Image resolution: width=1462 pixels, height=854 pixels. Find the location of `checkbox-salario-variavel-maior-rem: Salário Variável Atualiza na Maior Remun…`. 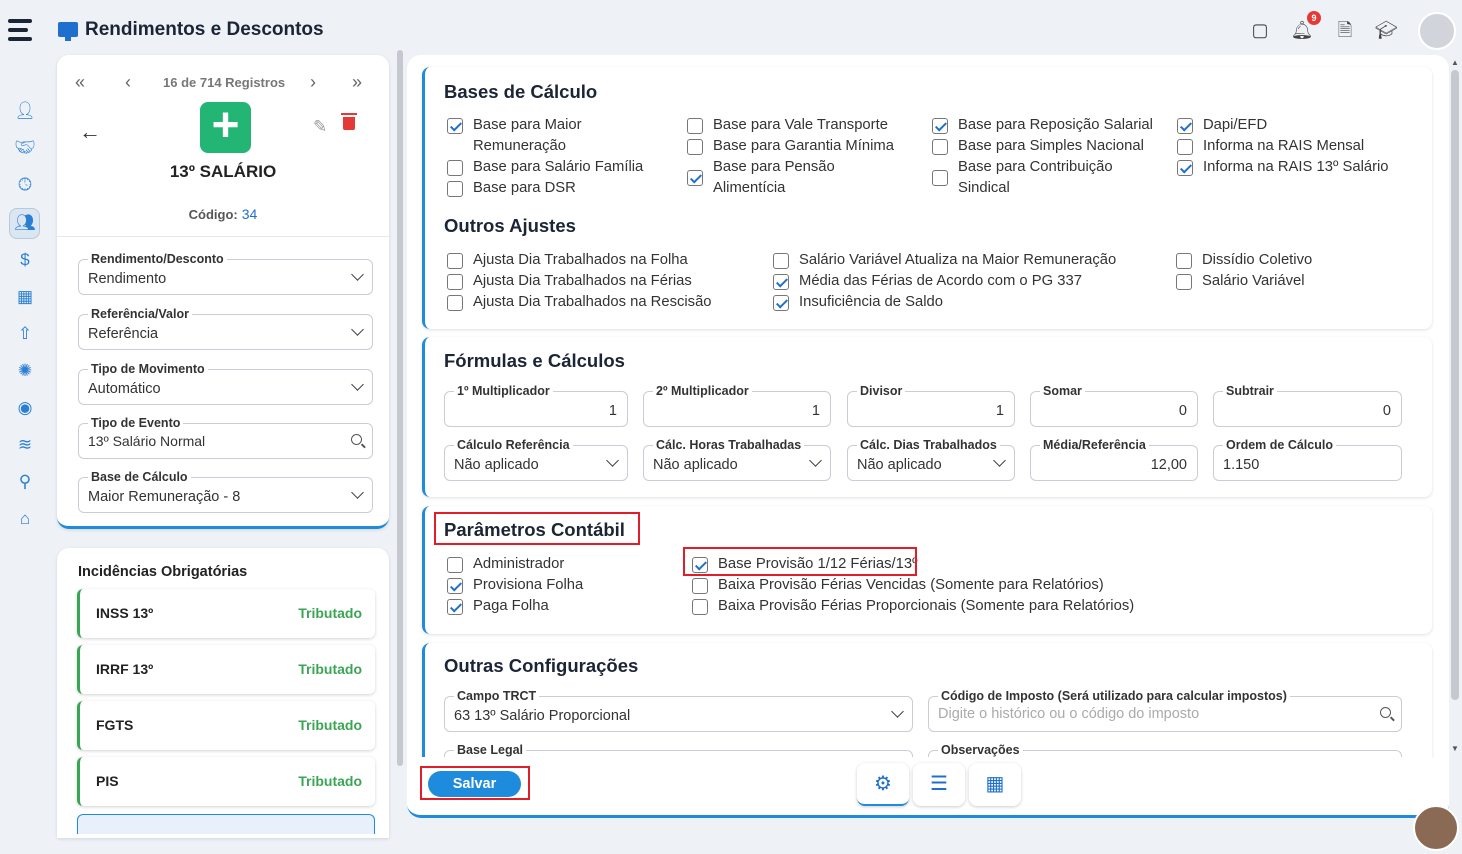

checkbox-salario-variavel-maior-rem: Salário Variável Atualiza na Maior Remun… is located at coordinates (944, 260).